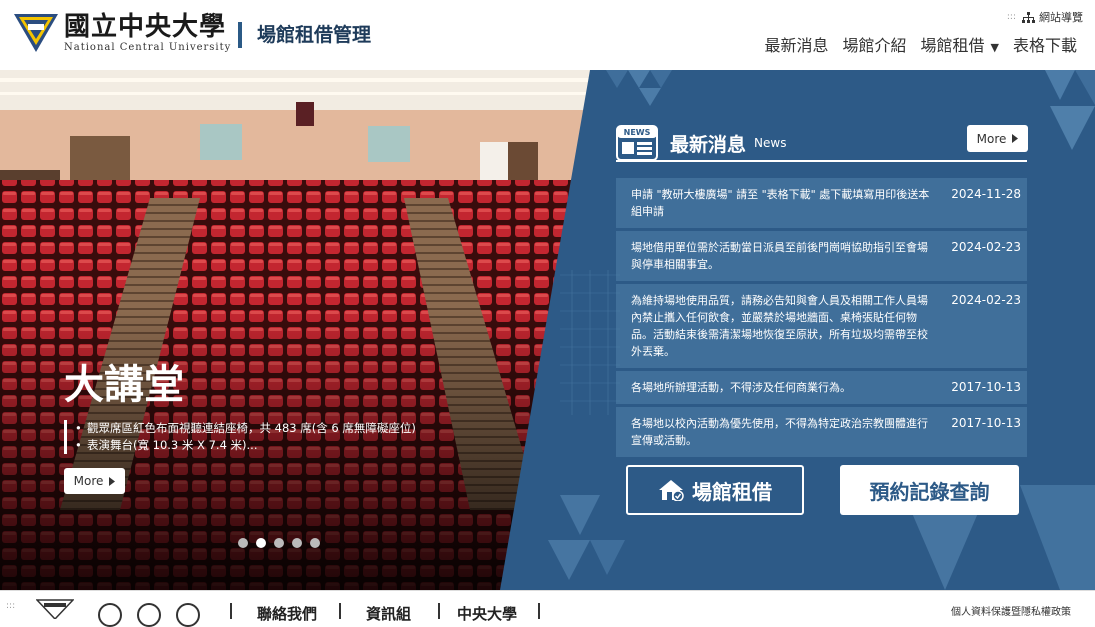 The width and height of the screenshot is (1095, 627). I want to click on footer-accesskey: :::, so click(10, 606).